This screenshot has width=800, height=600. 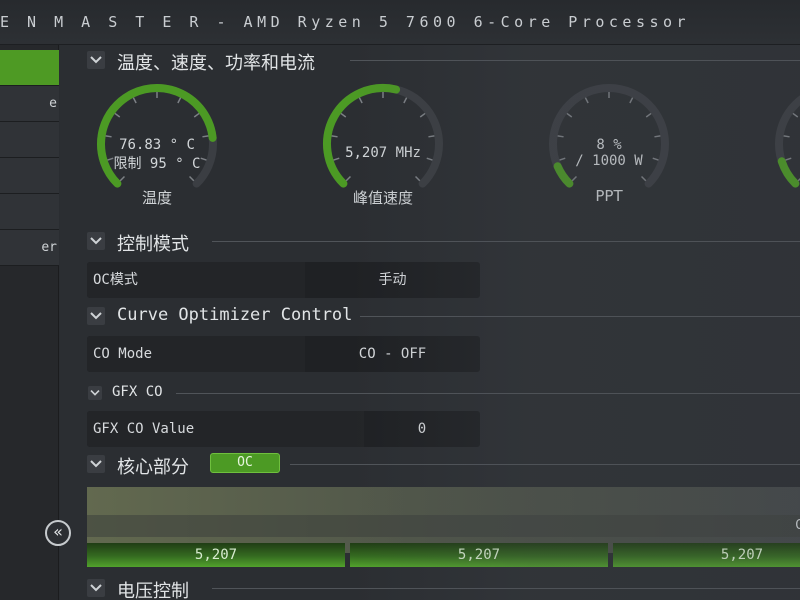 What do you see at coordinates (157, 145) in the screenshot?
I see `gauge-value: 76.83 ° C` at bounding box center [157, 145].